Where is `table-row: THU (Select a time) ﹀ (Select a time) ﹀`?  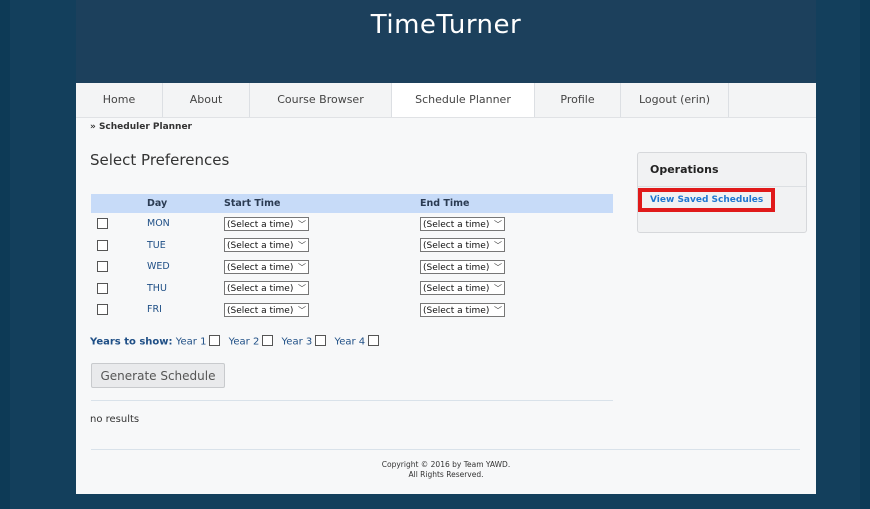 table-row: THU (Select a time) ﹀ (Select a time) ﹀ is located at coordinates (352, 289).